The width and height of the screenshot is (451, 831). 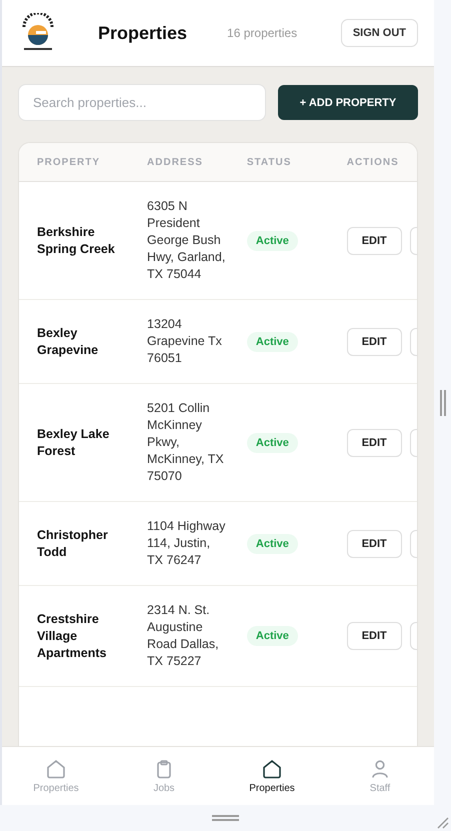 What do you see at coordinates (73, 543) in the screenshot?
I see `property-name: Christopher Todd` at bounding box center [73, 543].